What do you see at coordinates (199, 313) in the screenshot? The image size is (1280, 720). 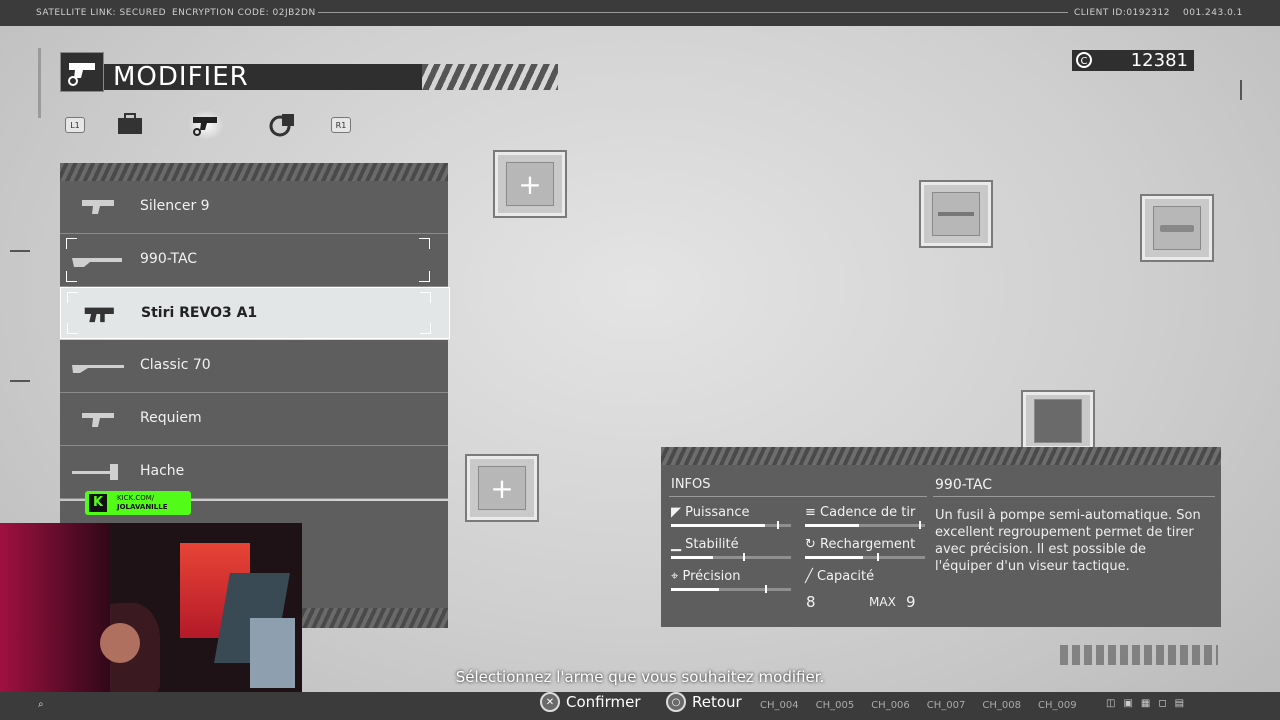 I see `weapon-label: Stiri REVO3 A1` at bounding box center [199, 313].